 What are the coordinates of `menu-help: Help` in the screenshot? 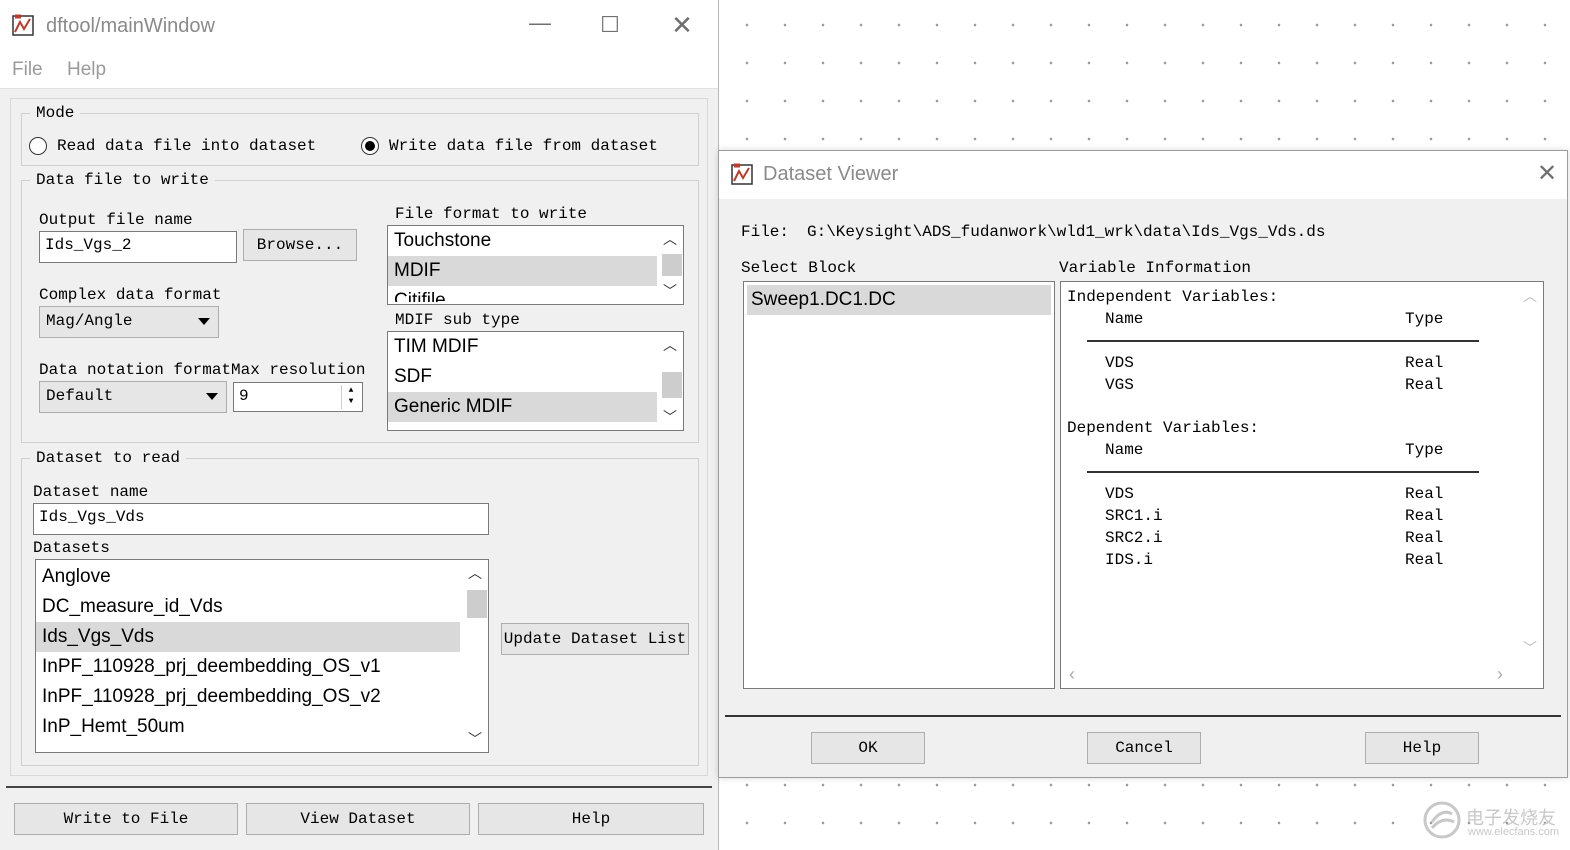 It's located at (86, 70).